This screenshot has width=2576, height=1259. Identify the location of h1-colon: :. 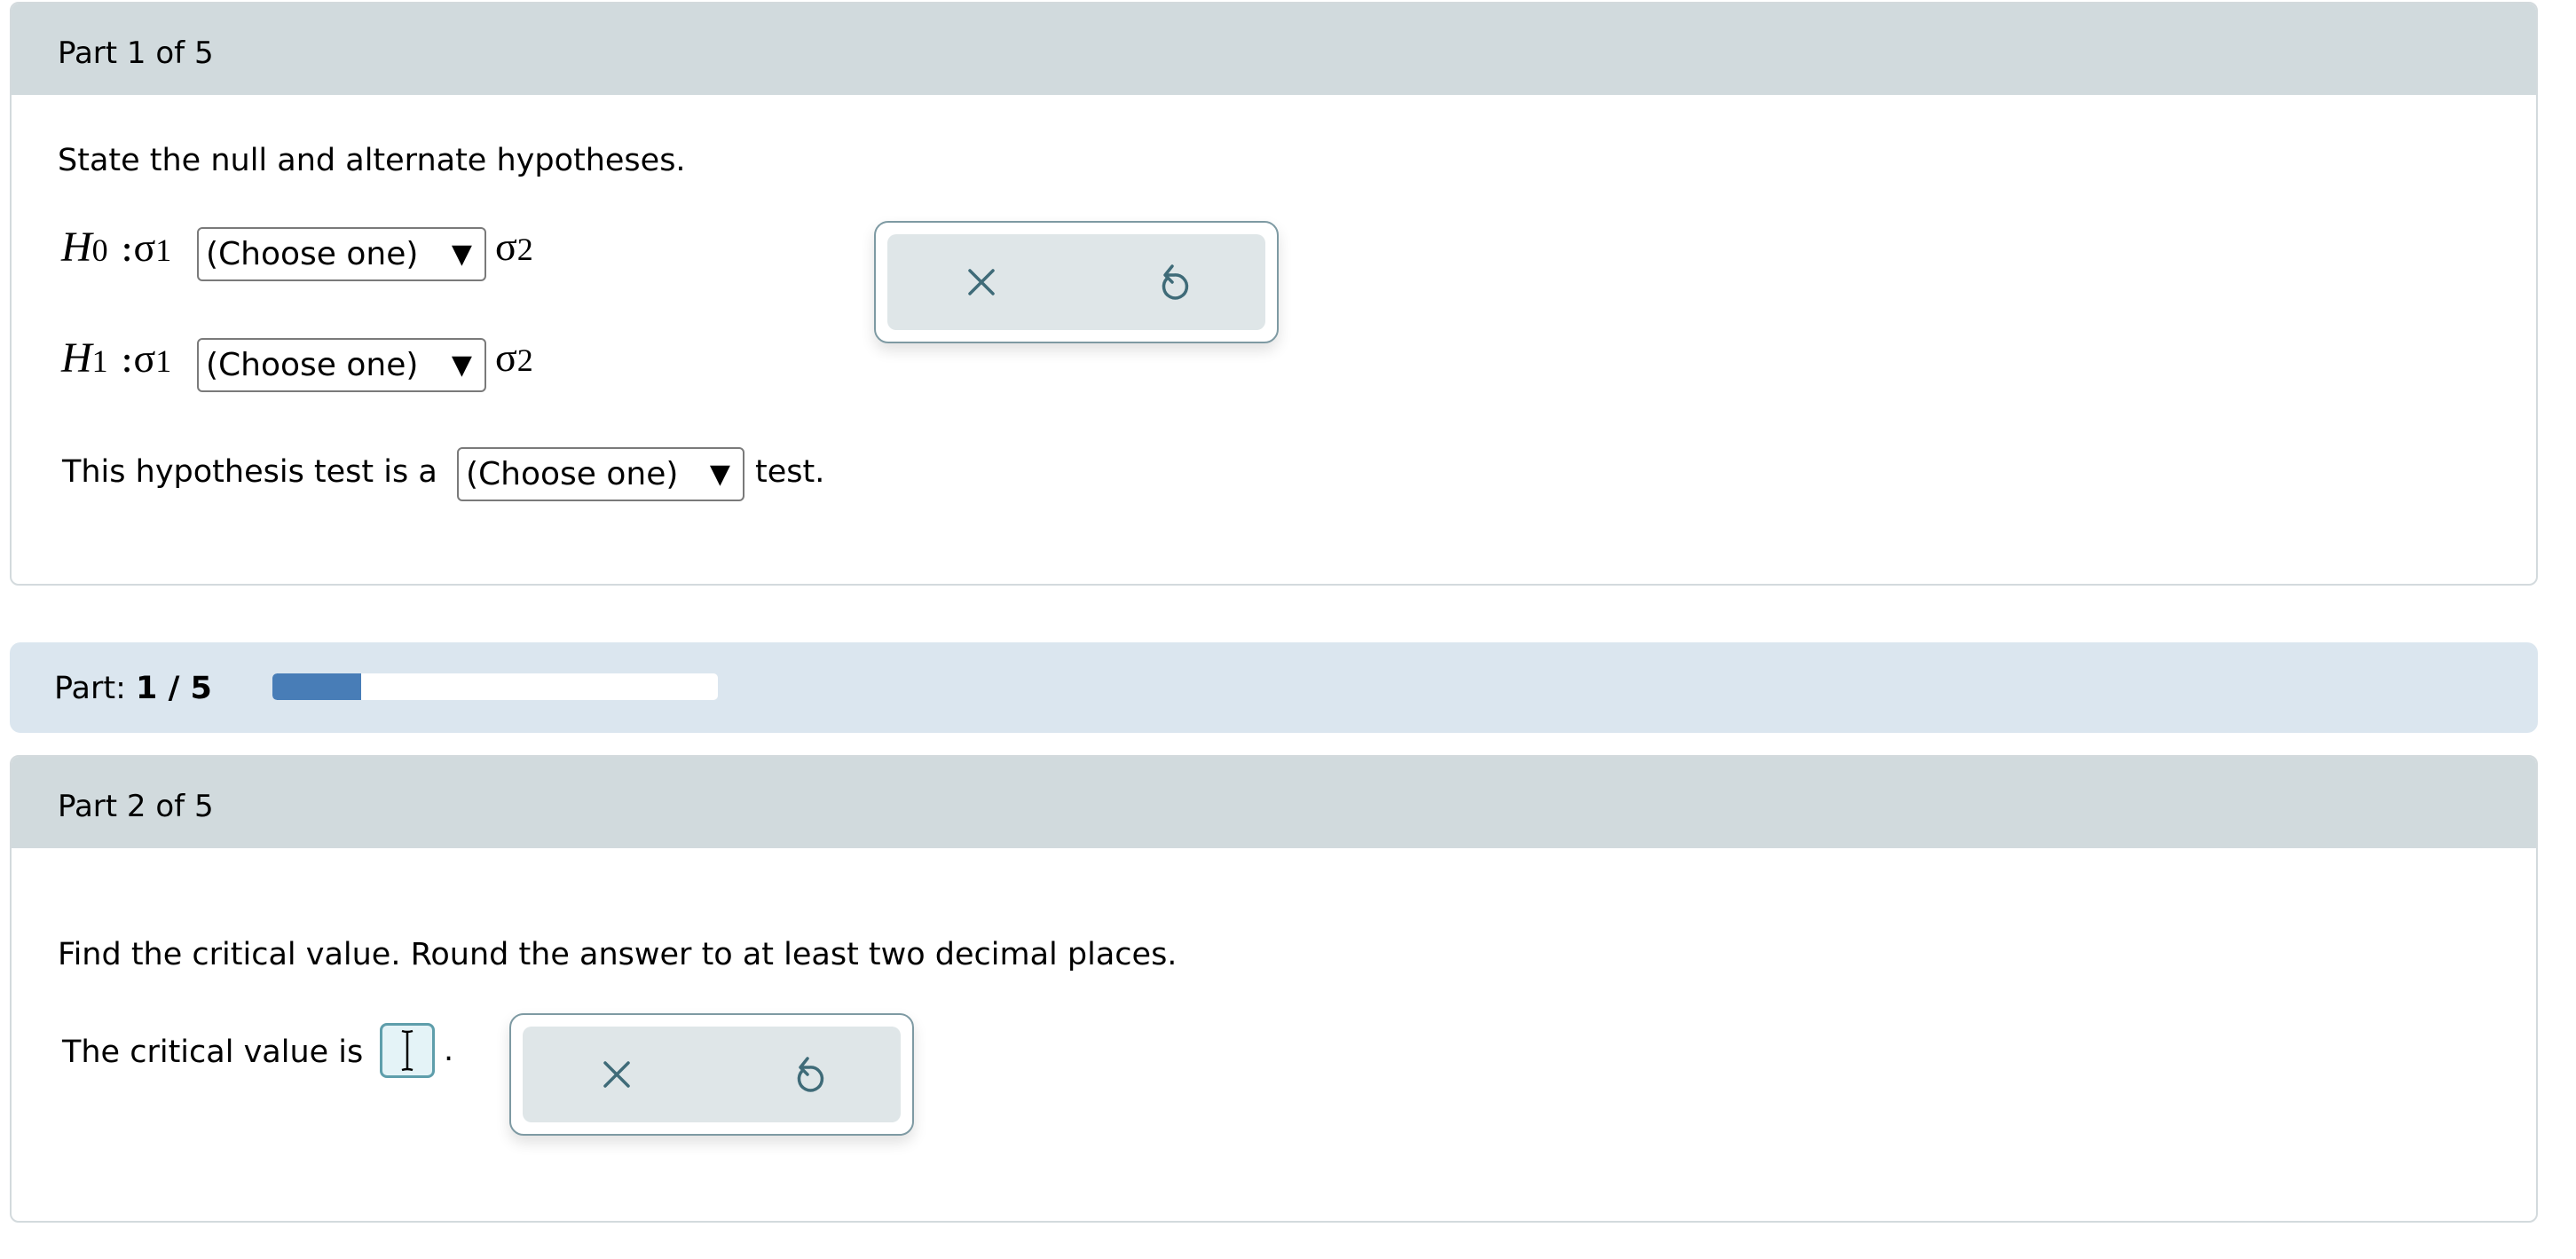
(127, 359).